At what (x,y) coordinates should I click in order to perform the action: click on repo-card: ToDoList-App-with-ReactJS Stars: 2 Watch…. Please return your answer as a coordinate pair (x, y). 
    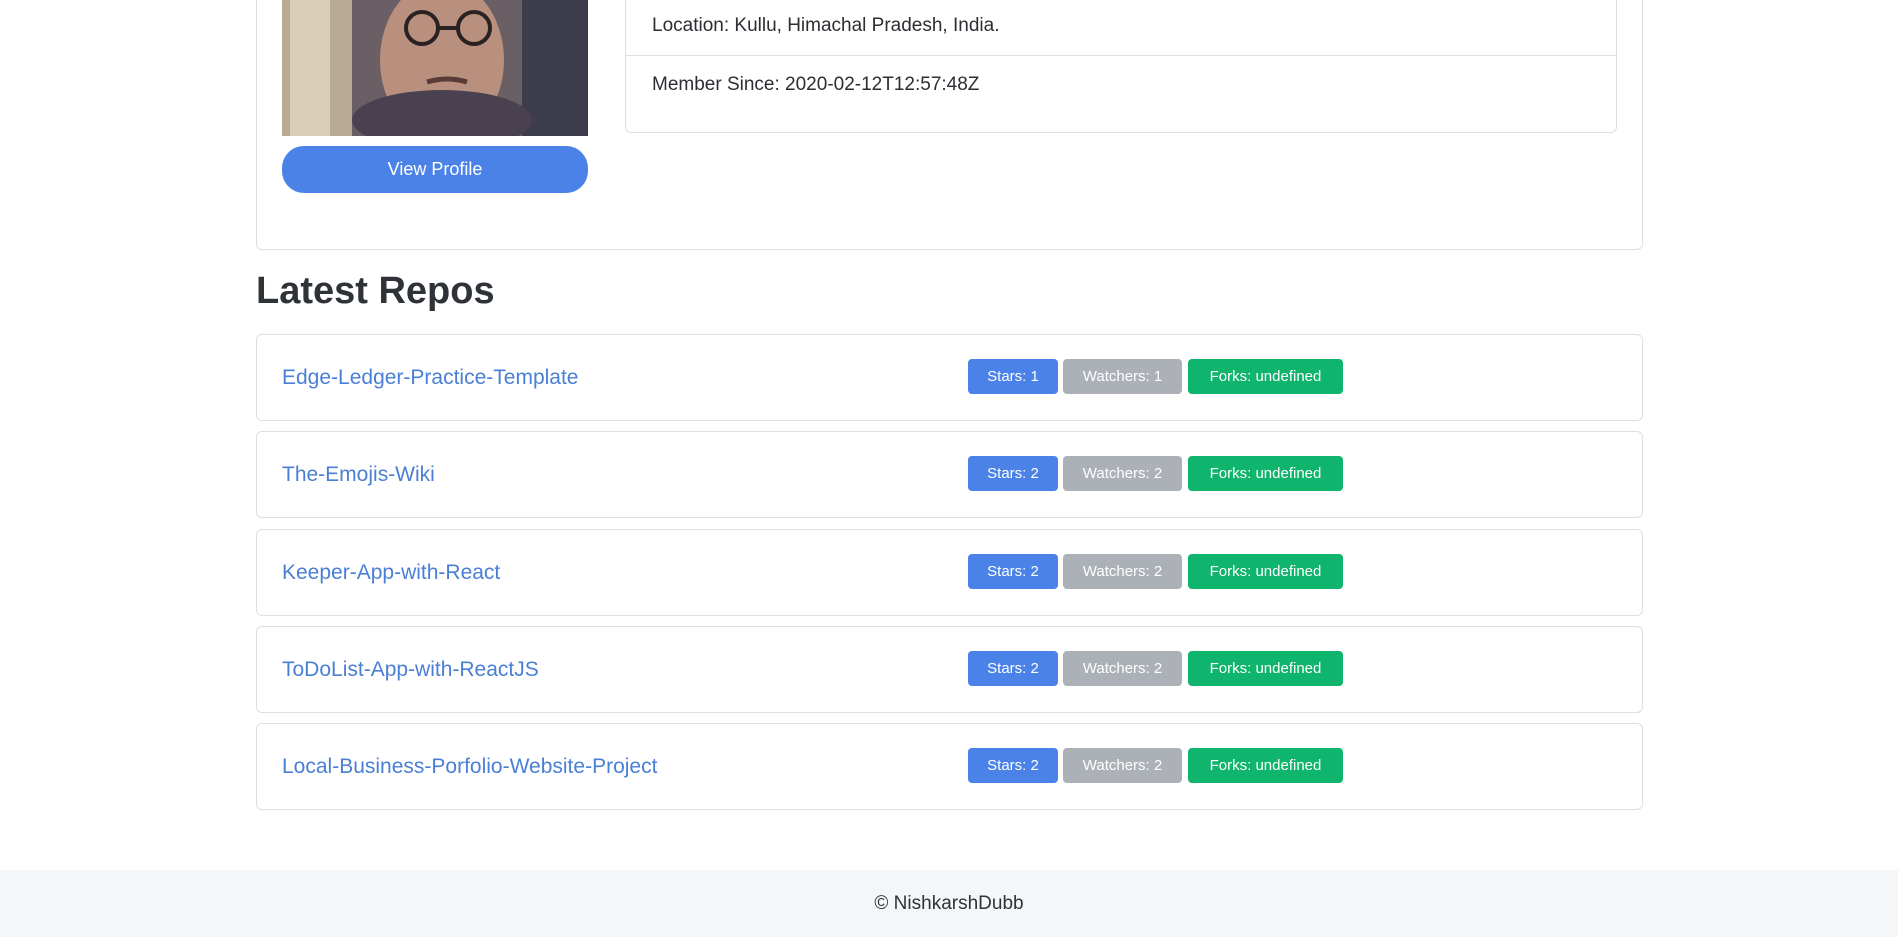
    Looking at the image, I should click on (949, 669).